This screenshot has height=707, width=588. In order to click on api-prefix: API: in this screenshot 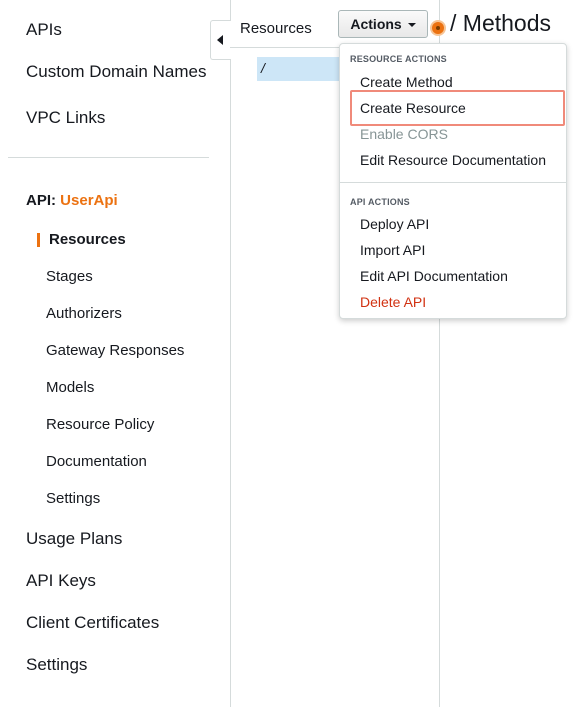, I will do `click(41, 200)`.